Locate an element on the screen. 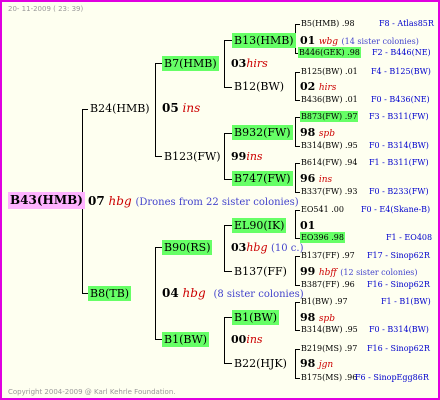  origin-id: F4 - B125(BW) is located at coordinates (401, 71).